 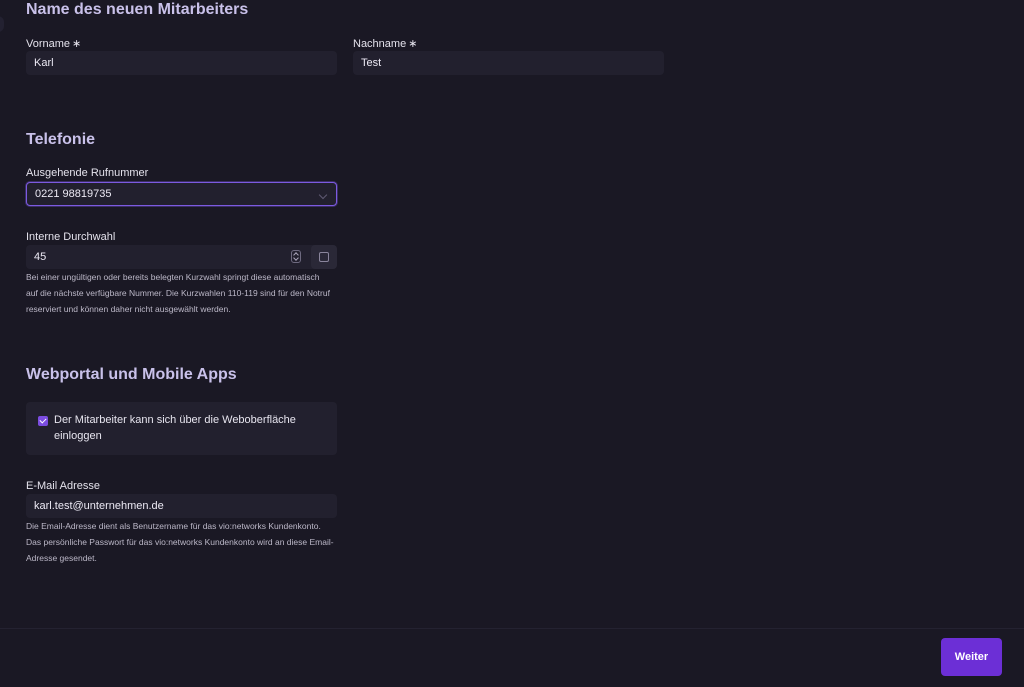 What do you see at coordinates (61, 139) in the screenshot?
I see `section-title-telephony: Telefonie` at bounding box center [61, 139].